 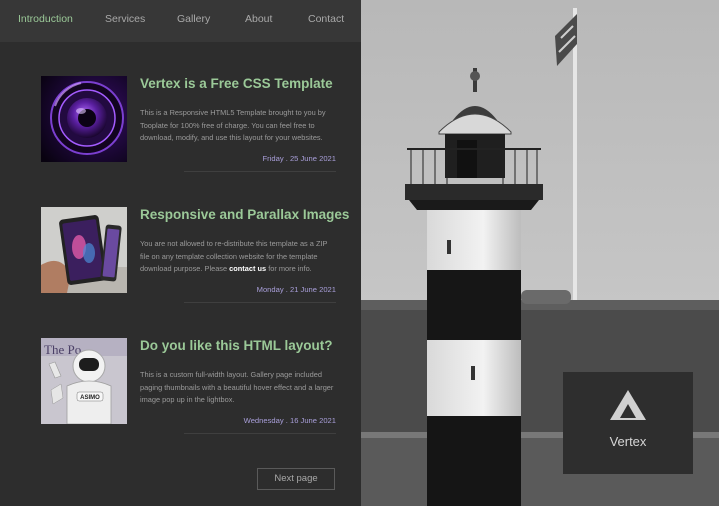 What do you see at coordinates (326, 19) in the screenshot?
I see `nav-item-contact: Contact` at bounding box center [326, 19].